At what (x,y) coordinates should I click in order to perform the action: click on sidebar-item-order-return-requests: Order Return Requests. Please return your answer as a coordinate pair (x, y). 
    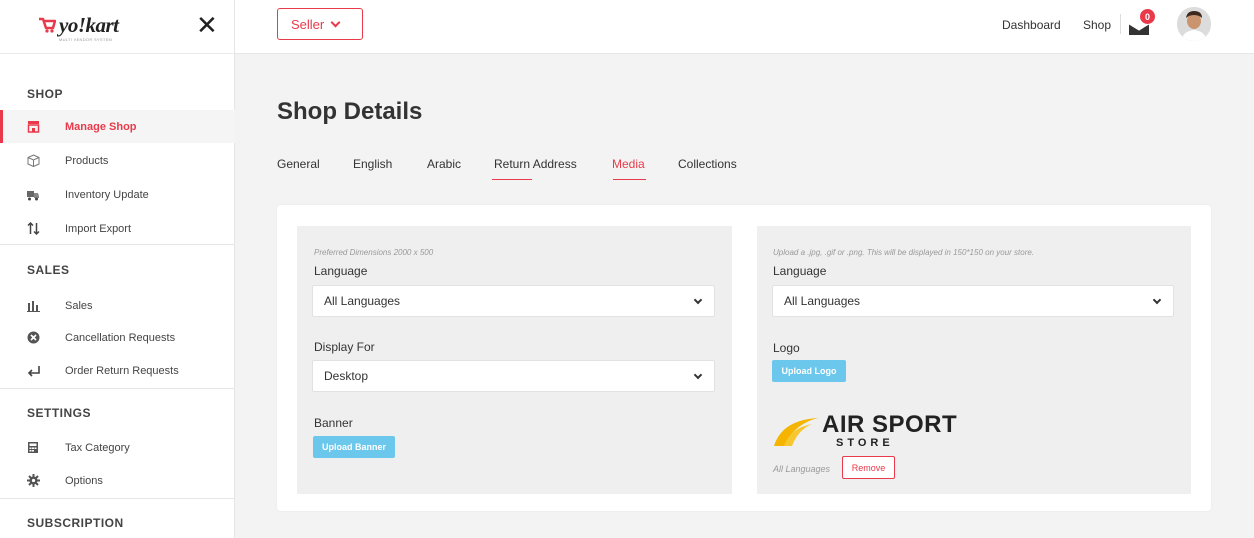
    Looking at the image, I should click on (117, 370).